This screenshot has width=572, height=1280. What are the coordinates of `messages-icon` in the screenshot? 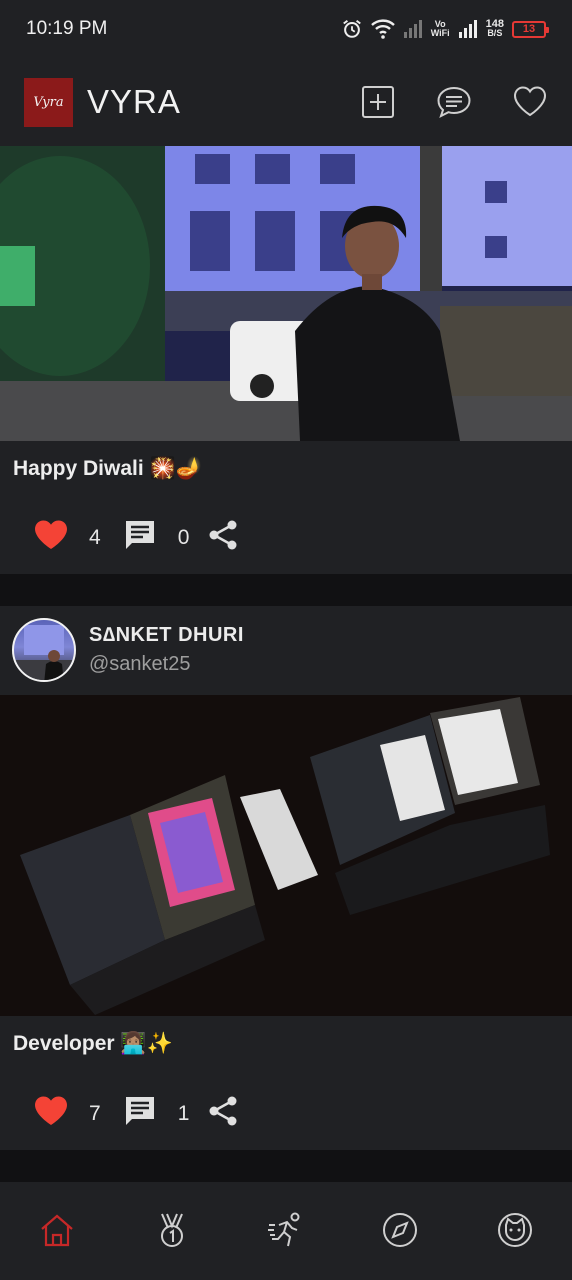 It's located at (454, 102).